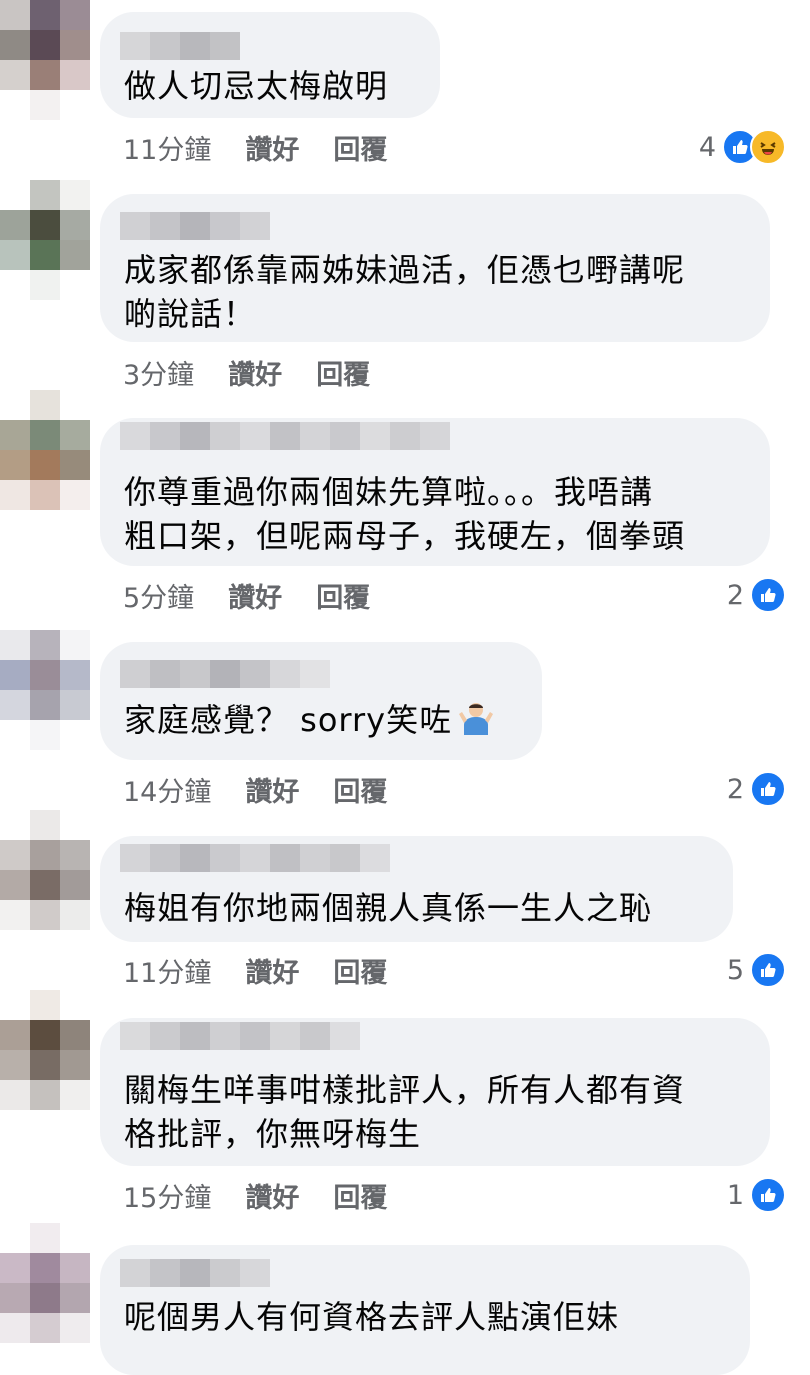 The width and height of the screenshot is (810, 1375). What do you see at coordinates (288, 720) in the screenshot?
I see `comment-text-body: 家庭感覺？ sorry笑咗` at bounding box center [288, 720].